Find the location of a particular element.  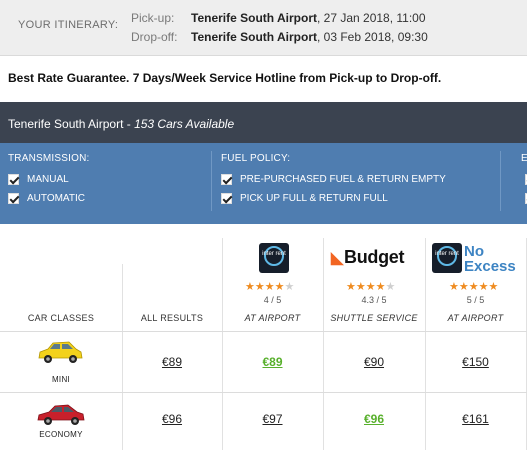

price-interrent: €89 is located at coordinates (272, 362).